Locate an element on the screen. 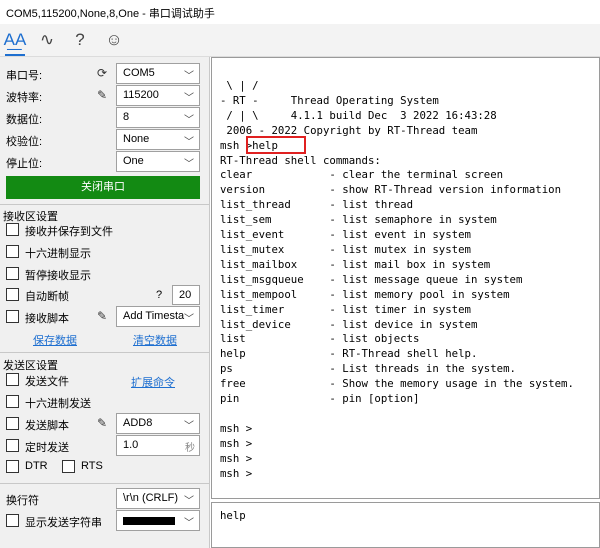  newline-select: \r\n (CRLF) ﹀ is located at coordinates (158, 498).